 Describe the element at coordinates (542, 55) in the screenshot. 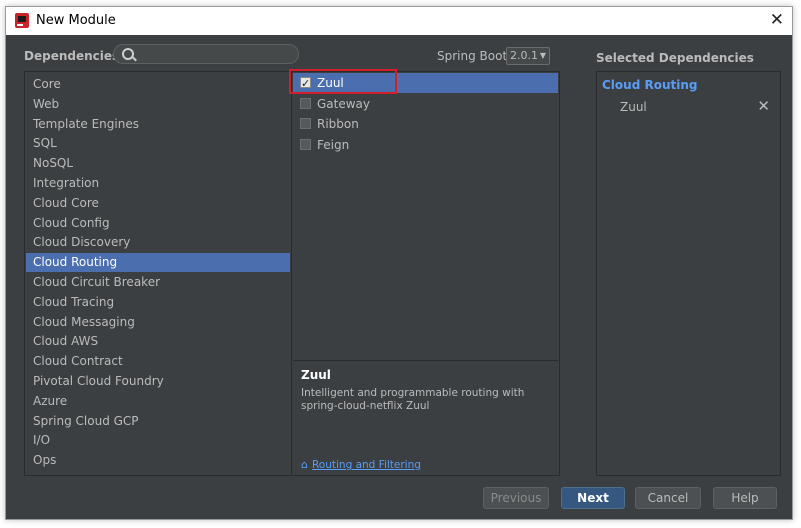

I see `chevron-down-icon: ▼` at that location.